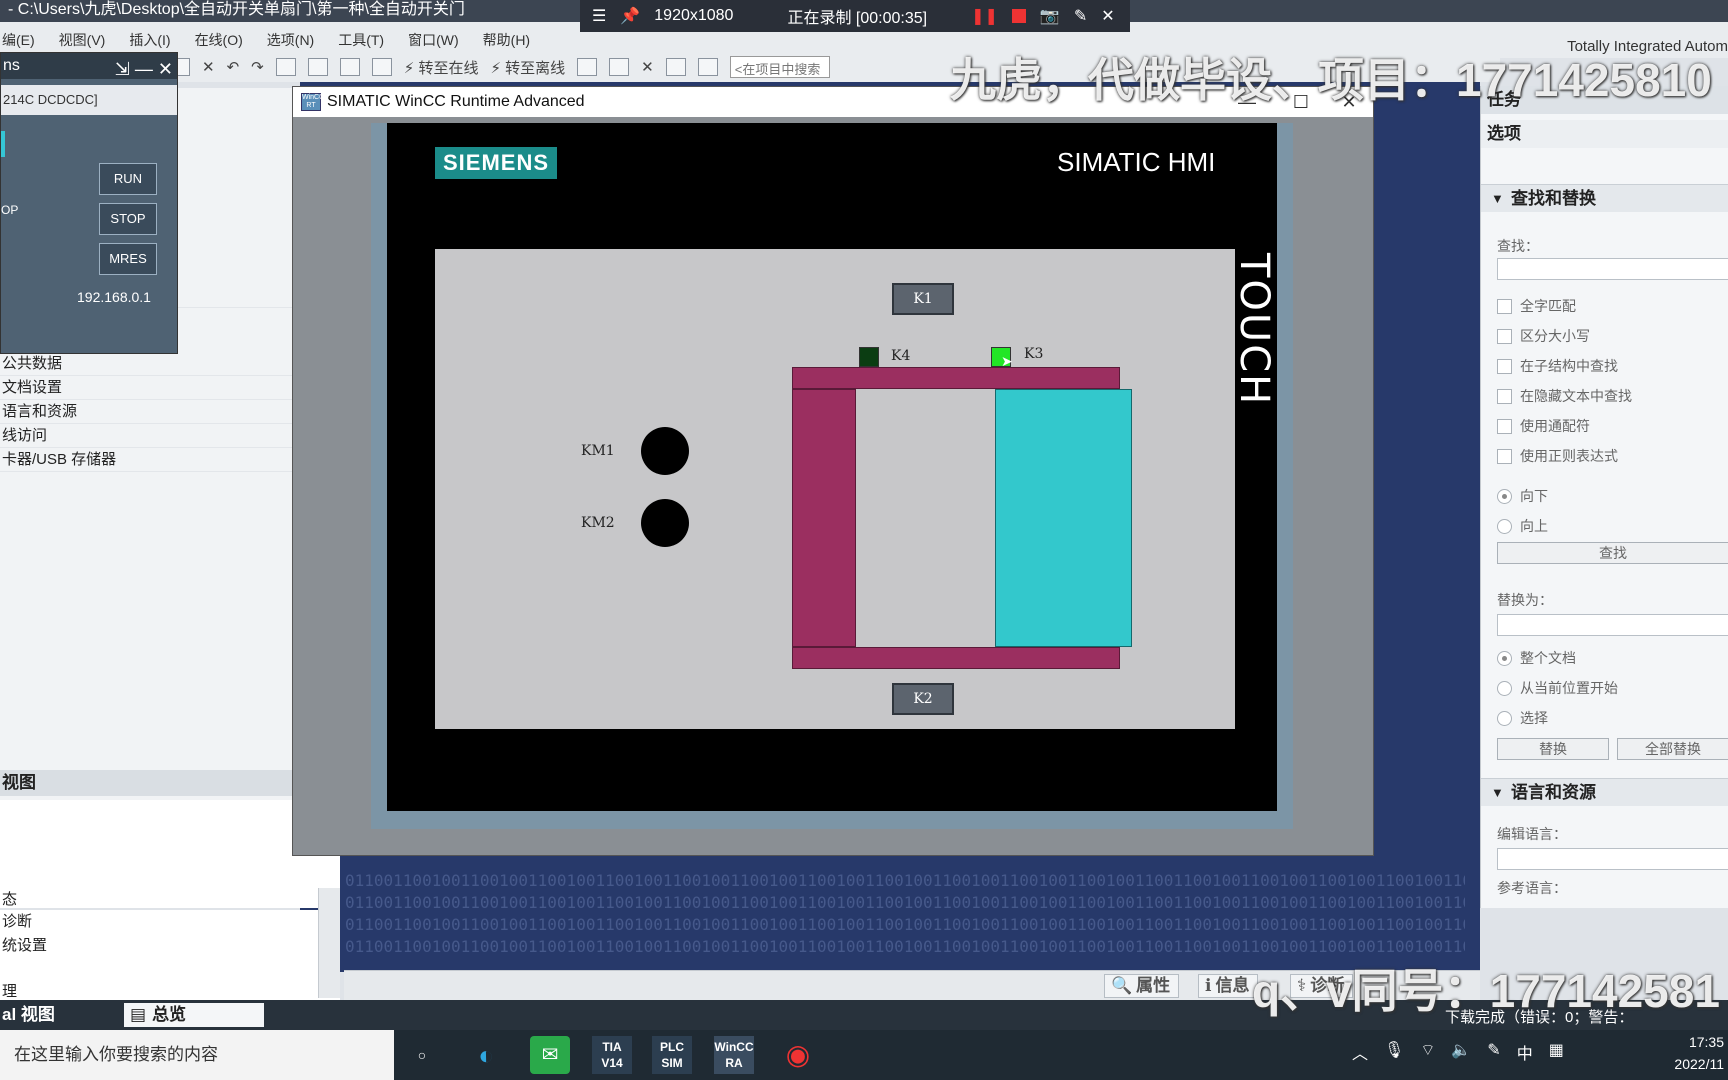 Image resolution: width=1728 pixels, height=1080 pixels. I want to click on detail-item-status: 态, so click(8, 898).